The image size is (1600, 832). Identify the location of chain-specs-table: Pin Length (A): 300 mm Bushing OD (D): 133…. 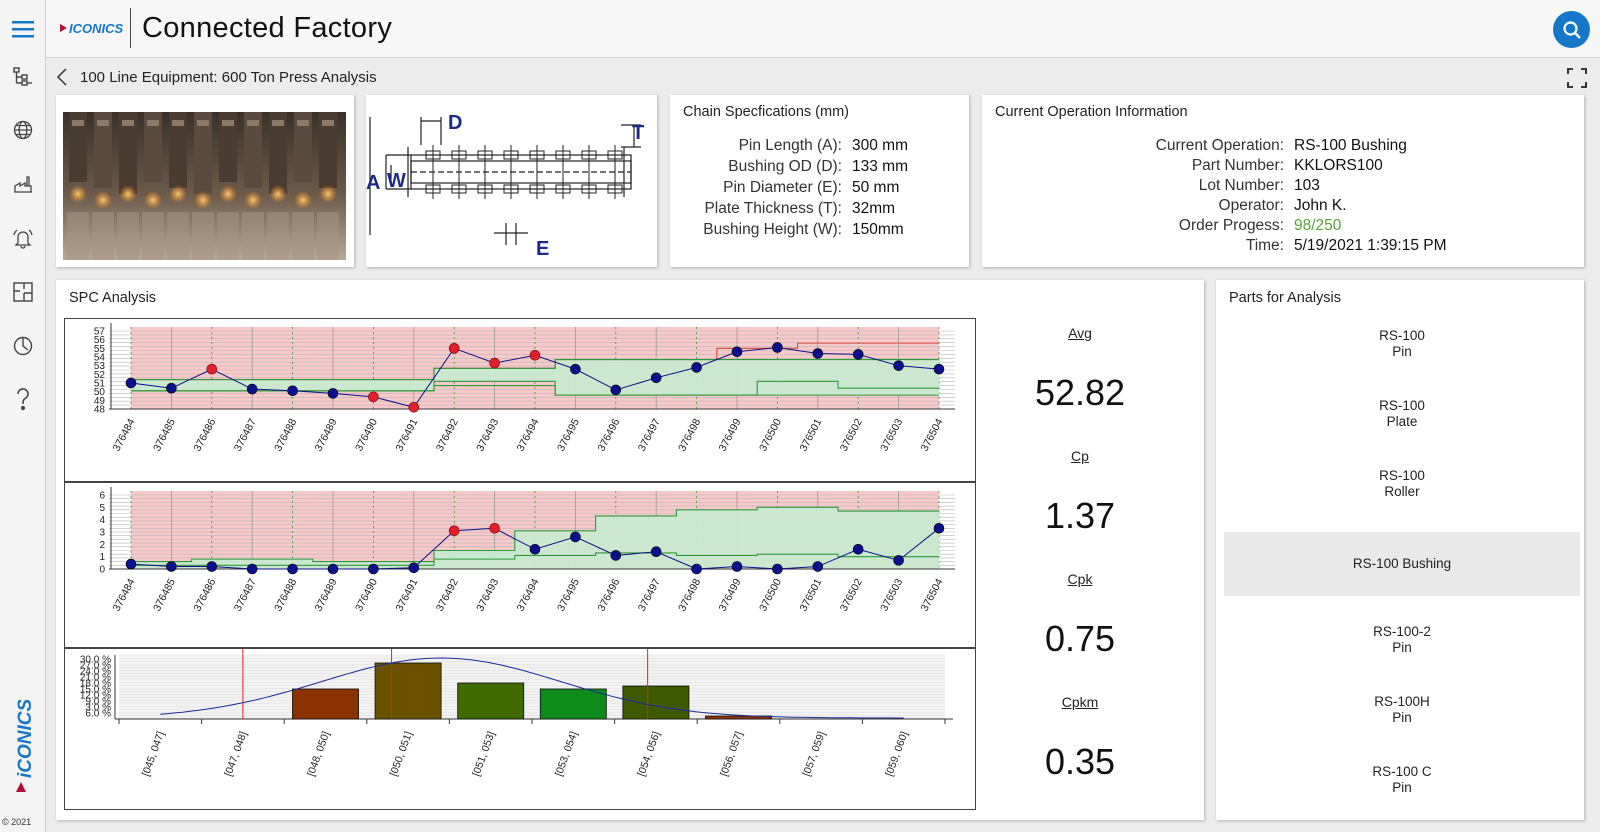
(823, 188).